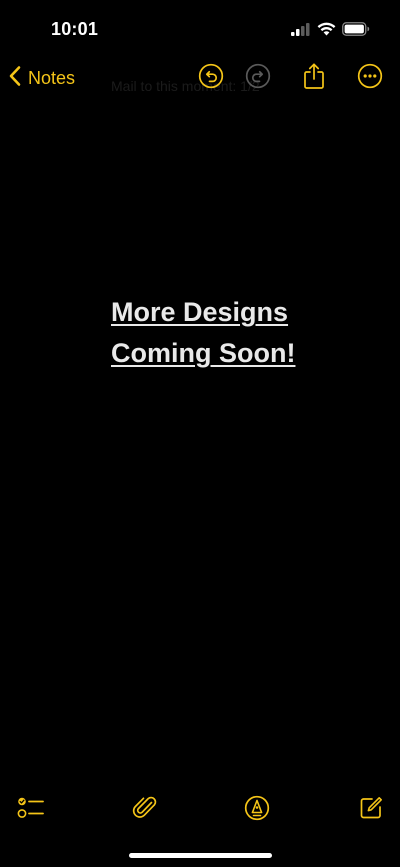 Image resolution: width=400 pixels, height=867 pixels. What do you see at coordinates (326, 31) in the screenshot?
I see `wifi-icon` at bounding box center [326, 31].